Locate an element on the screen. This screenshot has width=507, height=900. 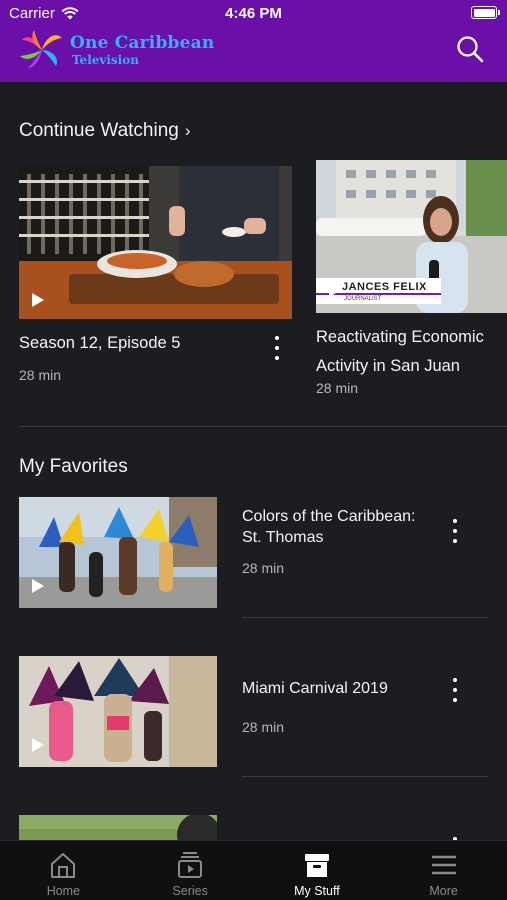
home-icon is located at coordinates (63, 865).